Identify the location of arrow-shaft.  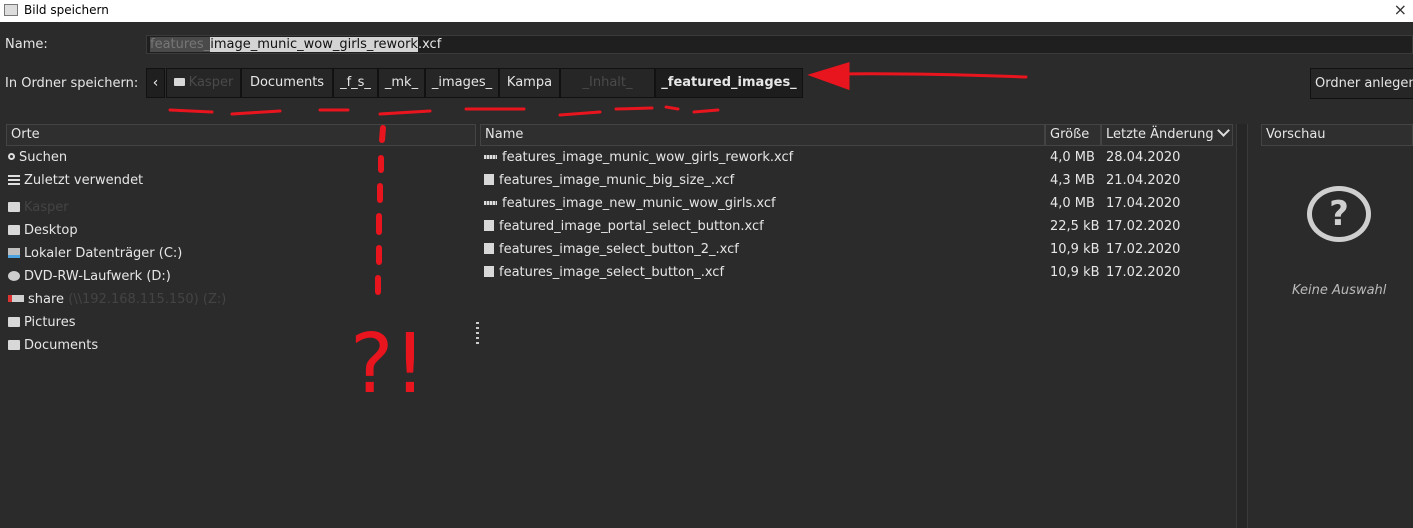
(928, 75).